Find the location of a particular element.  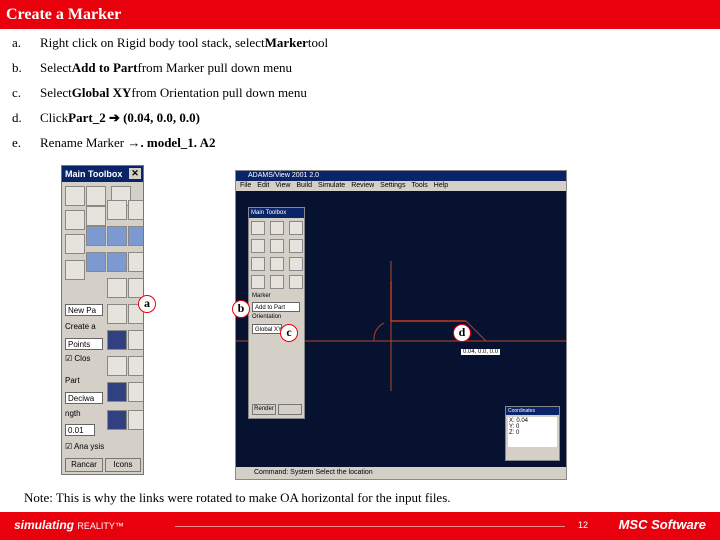

footer-divider is located at coordinates (370, 526).